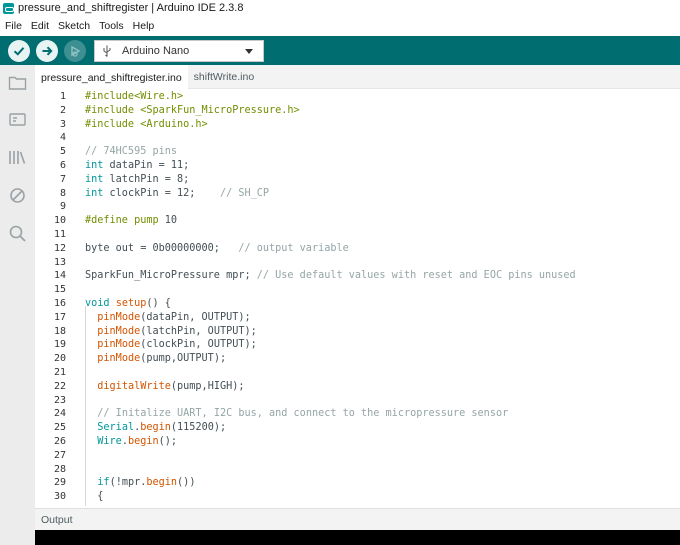 This screenshot has height=545, width=680. What do you see at coordinates (146, 124) in the screenshot?
I see `code-text: #include <Arduino.h>` at bounding box center [146, 124].